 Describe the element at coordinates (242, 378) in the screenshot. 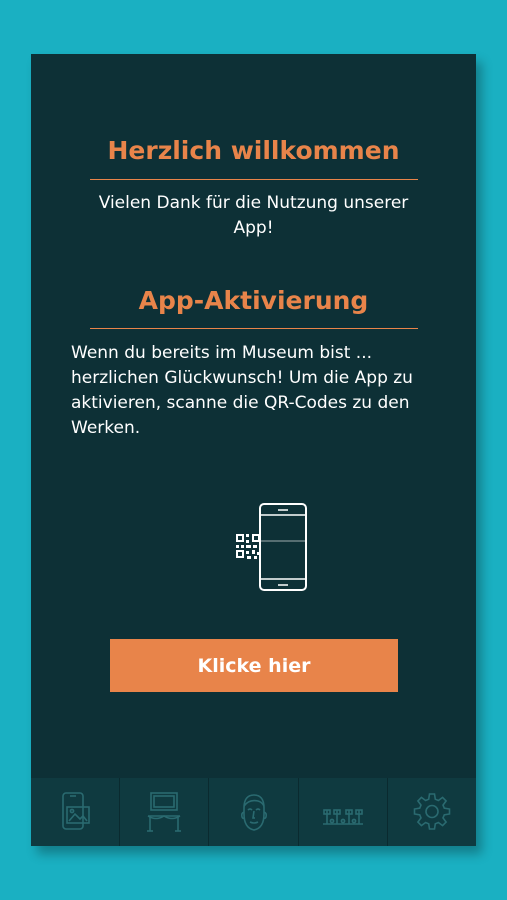

I see `activation-text-line: herzlichen Glückwunsch! Um die App zu` at that location.